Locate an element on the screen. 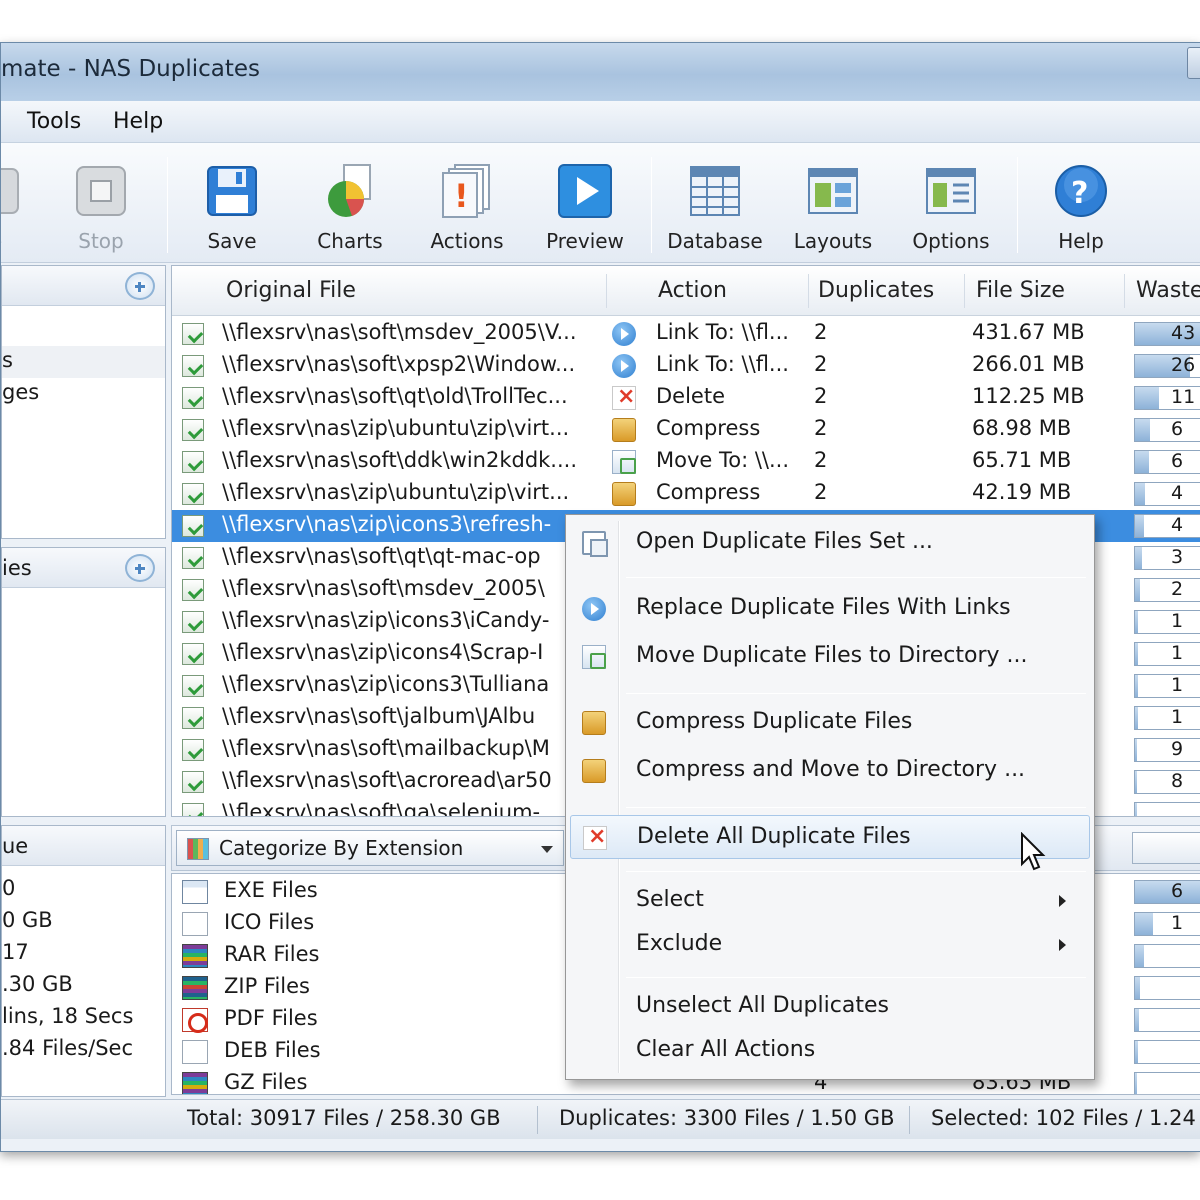  menu-tools: Tools is located at coordinates (54, 121).